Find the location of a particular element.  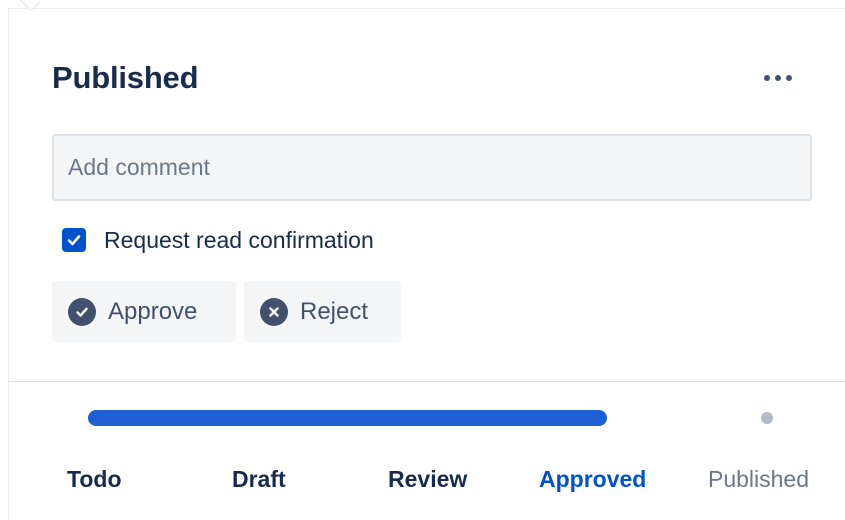

approve-button: Approve is located at coordinates (144, 311).